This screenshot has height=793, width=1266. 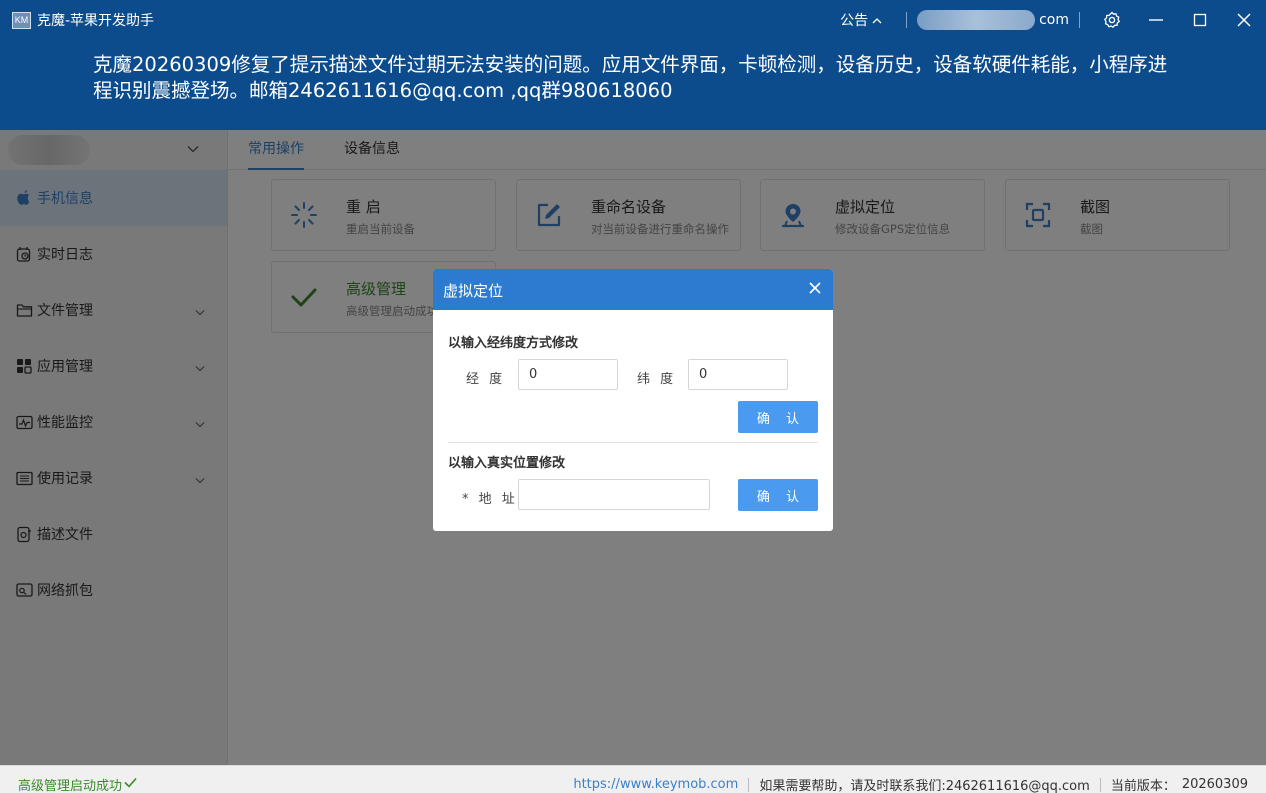 I want to click on website-link: https://www.keymob.com, so click(x=655, y=784).